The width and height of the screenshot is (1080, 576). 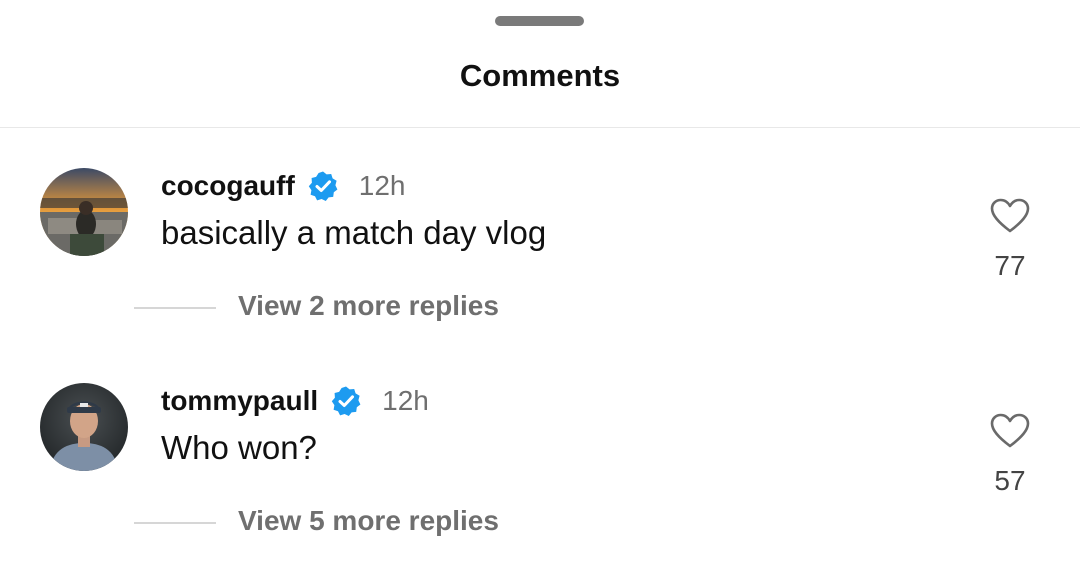 What do you see at coordinates (1010, 480) in the screenshot?
I see `like-count: 57` at bounding box center [1010, 480].